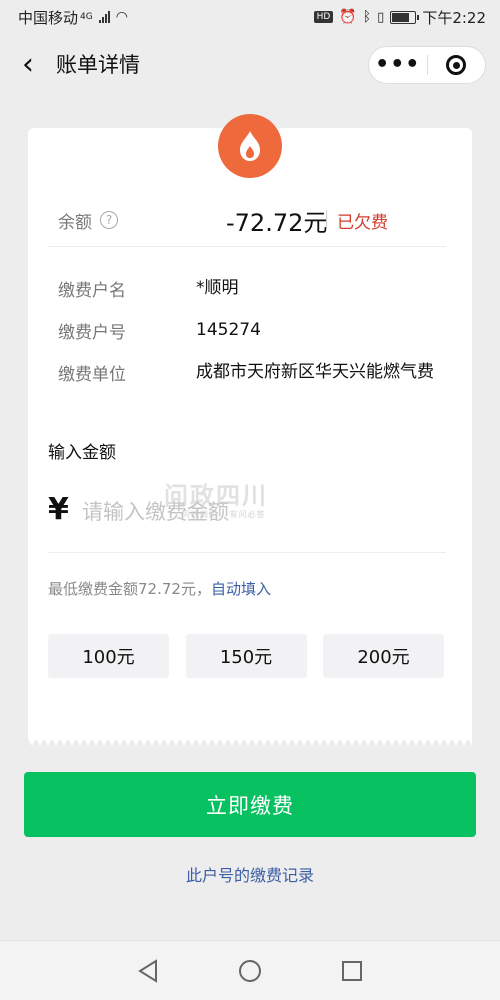 The height and width of the screenshot is (1000, 500). Describe the element at coordinates (75, 222) in the screenshot. I see `balance-label: 余额` at that location.